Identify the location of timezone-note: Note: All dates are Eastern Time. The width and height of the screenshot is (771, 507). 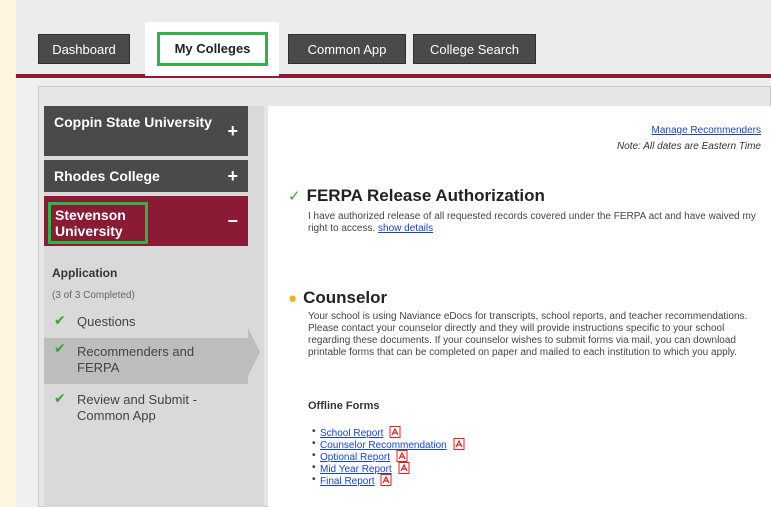
(688, 146).